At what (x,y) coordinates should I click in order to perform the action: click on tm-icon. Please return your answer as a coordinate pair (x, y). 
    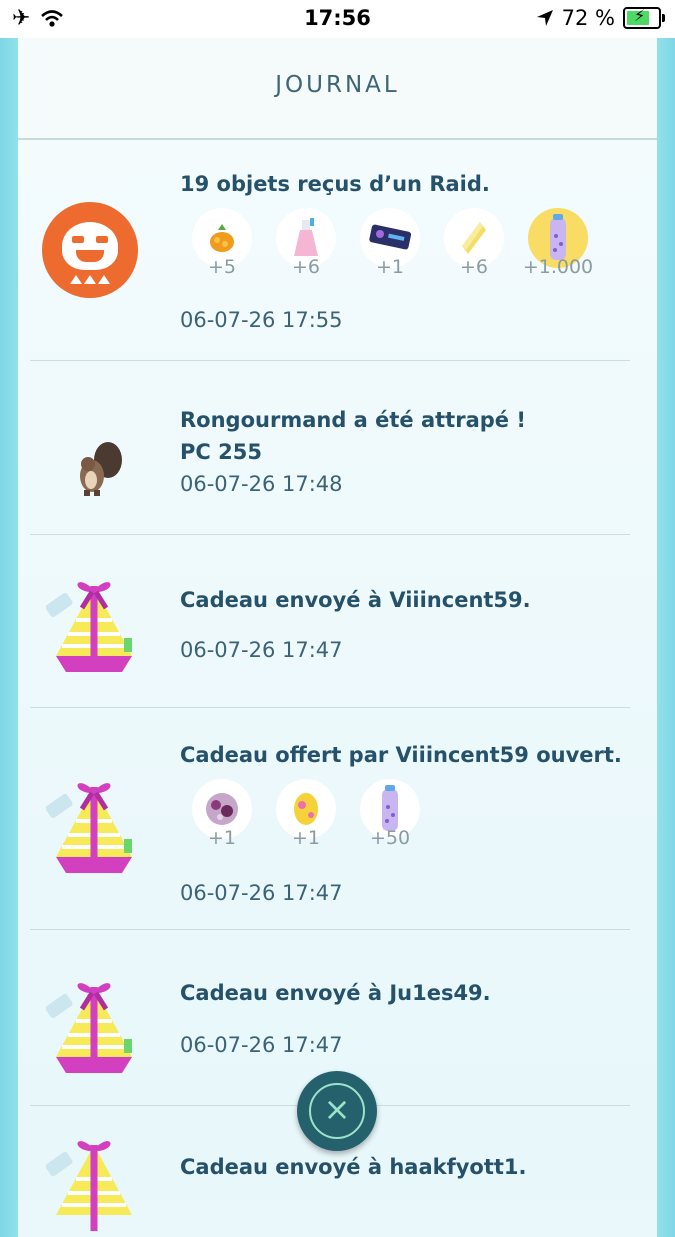
    Looking at the image, I should click on (390, 237).